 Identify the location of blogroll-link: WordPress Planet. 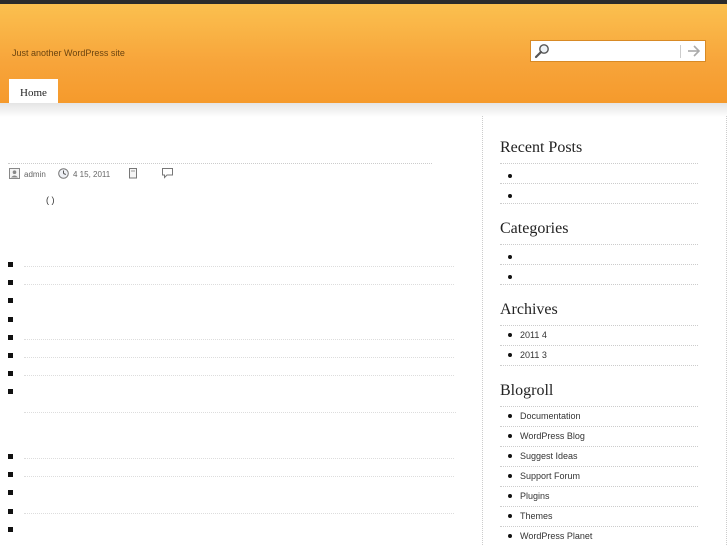
(556, 536).